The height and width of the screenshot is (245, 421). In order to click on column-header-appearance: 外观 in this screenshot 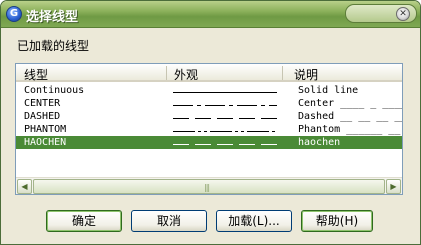, I will do `click(186, 74)`.